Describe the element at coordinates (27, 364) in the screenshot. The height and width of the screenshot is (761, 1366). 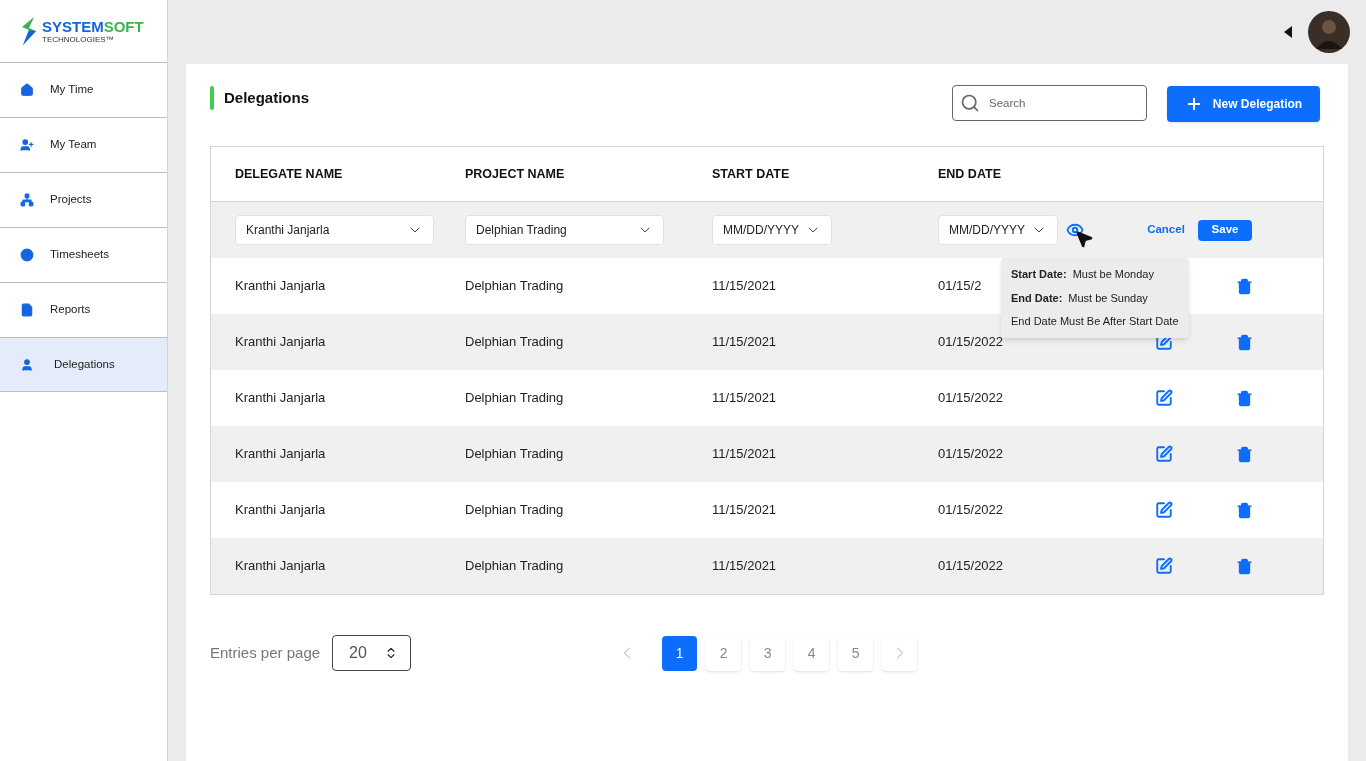
I see `user-icon` at that location.